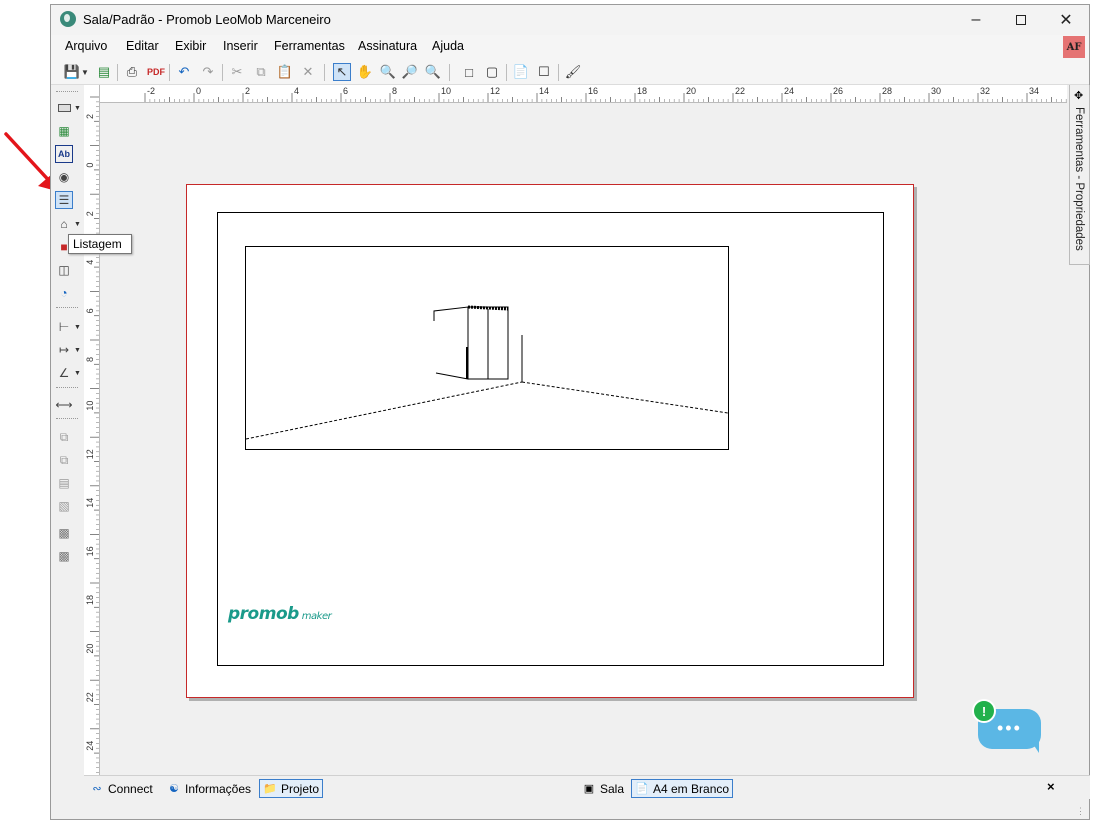 This screenshot has height=823, width=1093. Describe the element at coordinates (240, 46) in the screenshot. I see `menu-inserir: Inserir` at that location.